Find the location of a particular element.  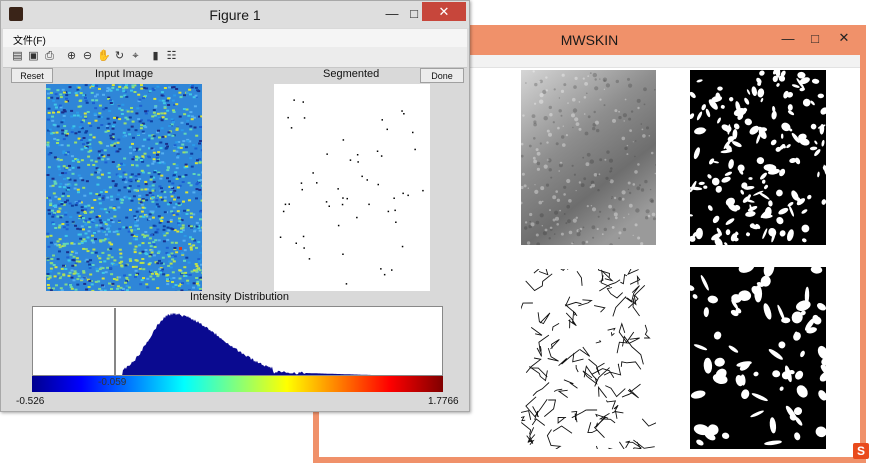

rotate-icon: ↻ is located at coordinates (119, 56).